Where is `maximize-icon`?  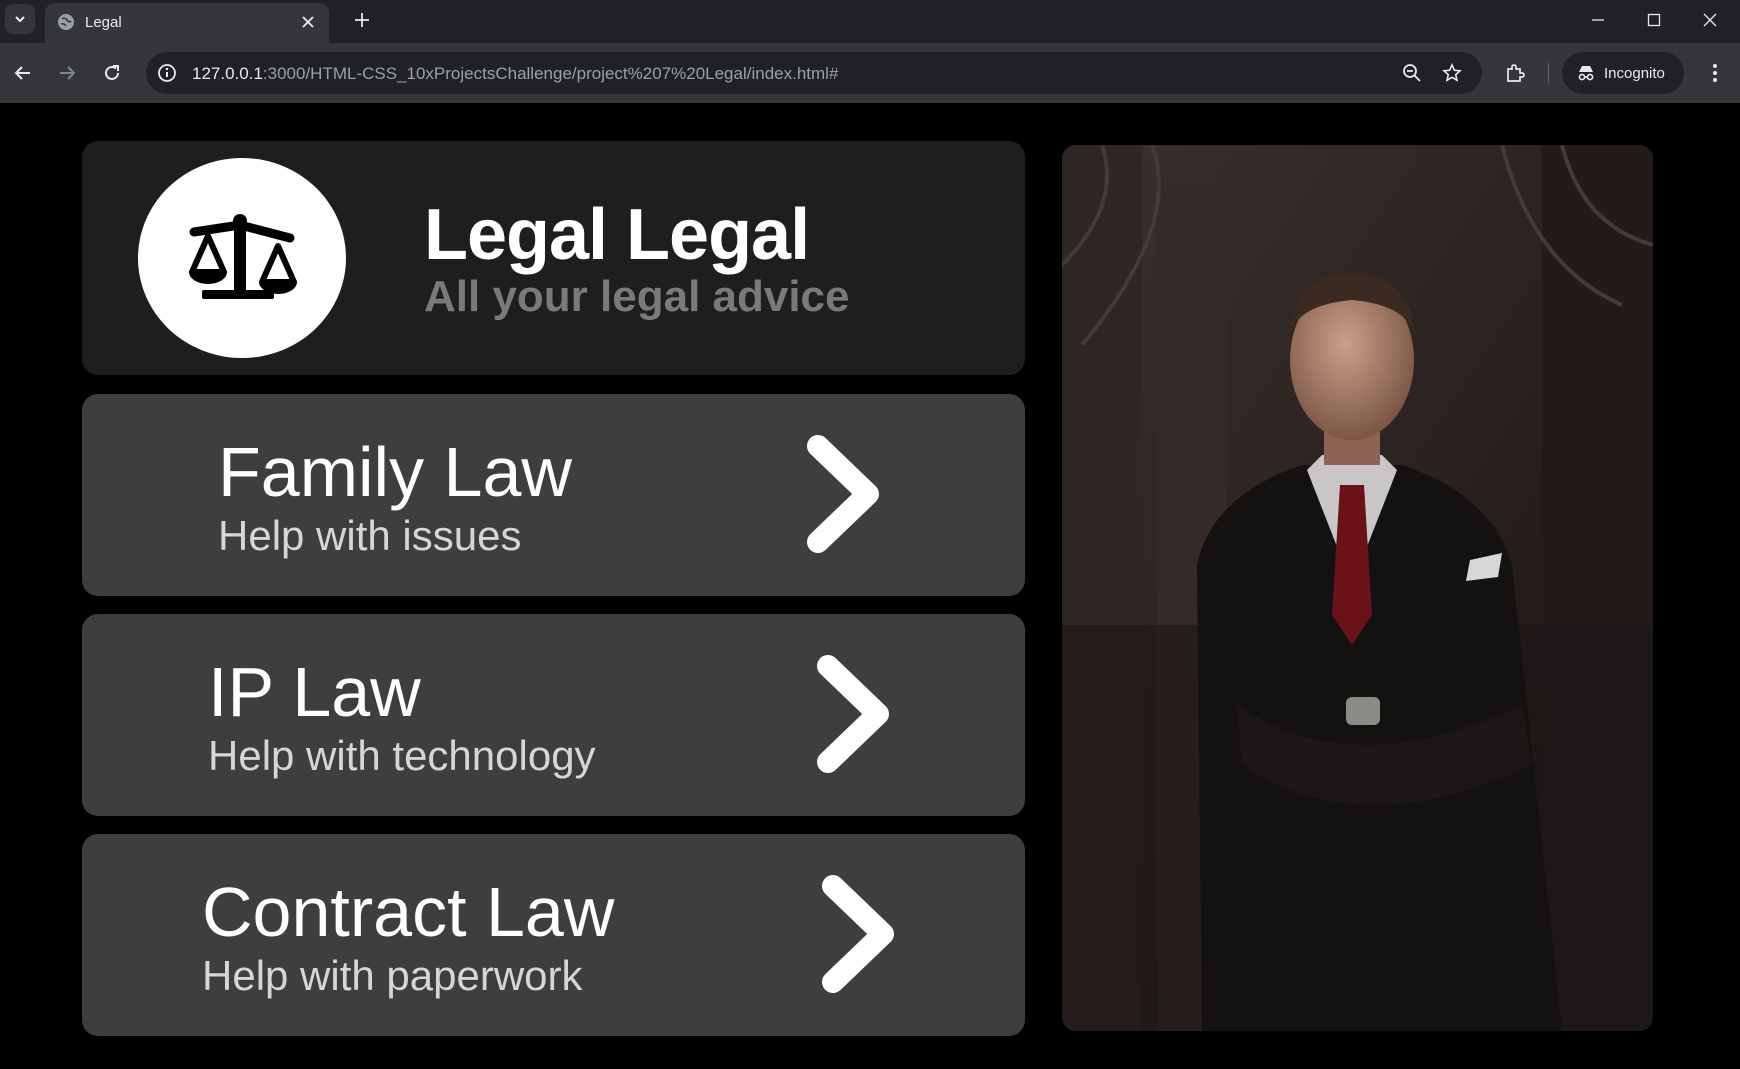
maximize-icon is located at coordinates (1654, 20).